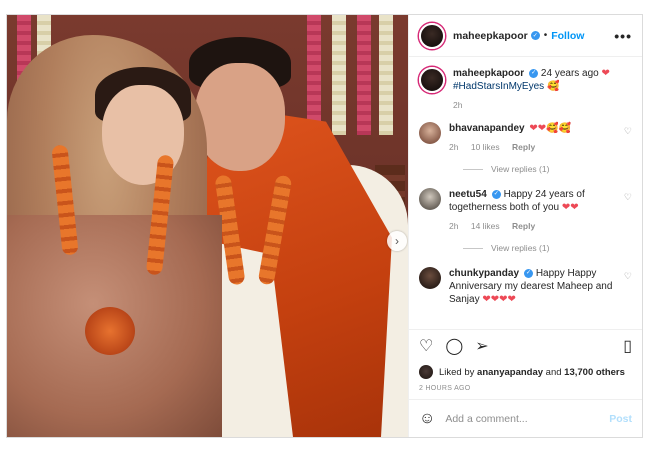 The width and height of the screenshot is (650, 449). I want to click on comment-emojis: ❤❤❤❤, so click(499, 299).